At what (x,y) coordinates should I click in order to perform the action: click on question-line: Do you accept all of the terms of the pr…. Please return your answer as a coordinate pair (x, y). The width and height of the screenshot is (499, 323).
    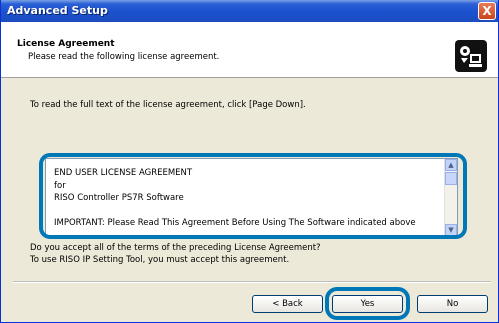
    Looking at the image, I should click on (175, 248).